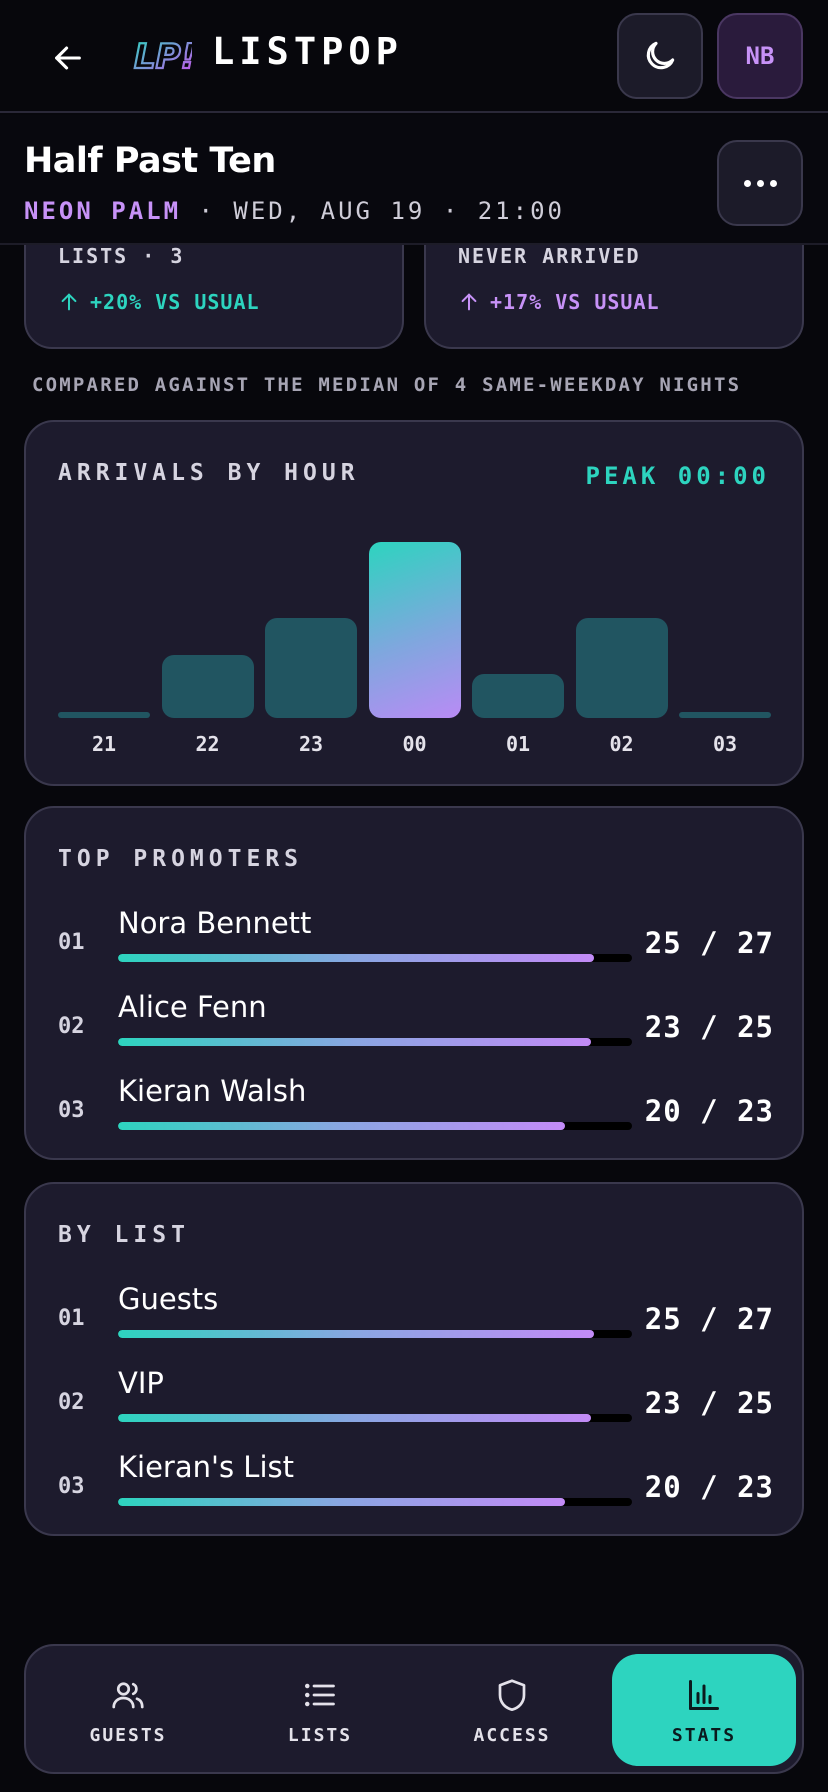 The height and width of the screenshot is (1792, 828). I want to click on stat-delta: +20% VS USUAL, so click(159, 302).